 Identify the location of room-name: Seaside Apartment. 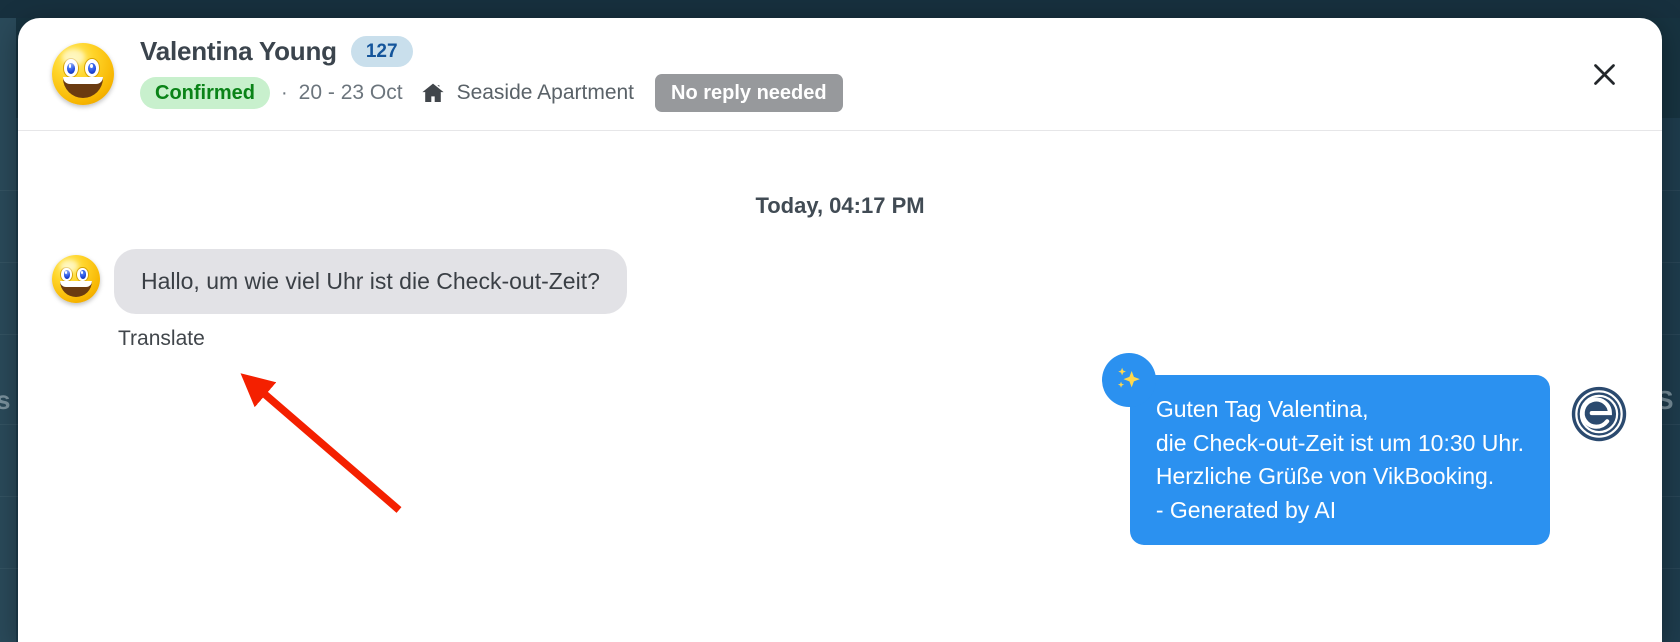
(545, 92).